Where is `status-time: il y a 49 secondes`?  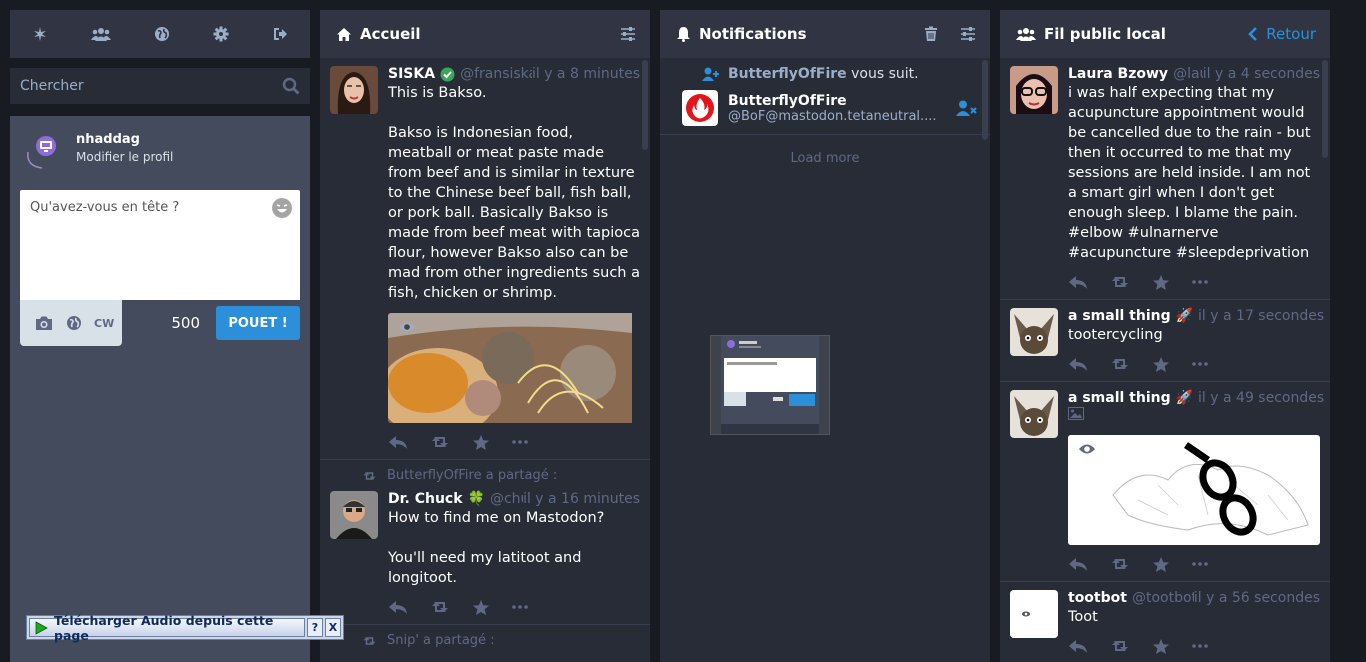 status-time: il y a 49 secondes is located at coordinates (1261, 398).